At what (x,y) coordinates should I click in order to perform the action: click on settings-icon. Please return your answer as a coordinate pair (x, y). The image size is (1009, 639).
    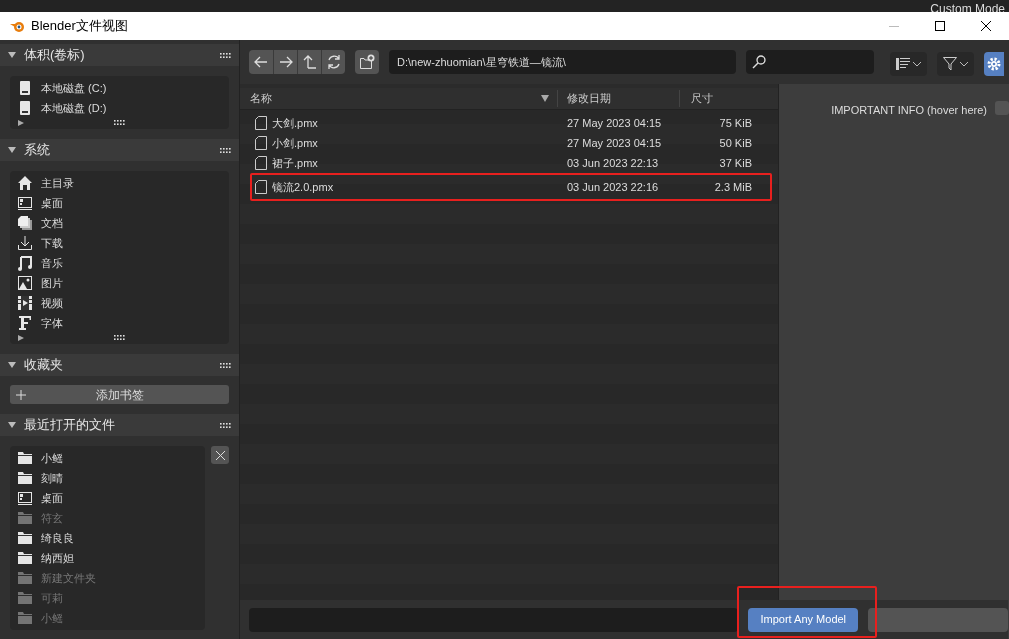
    Looking at the image, I should click on (994, 64).